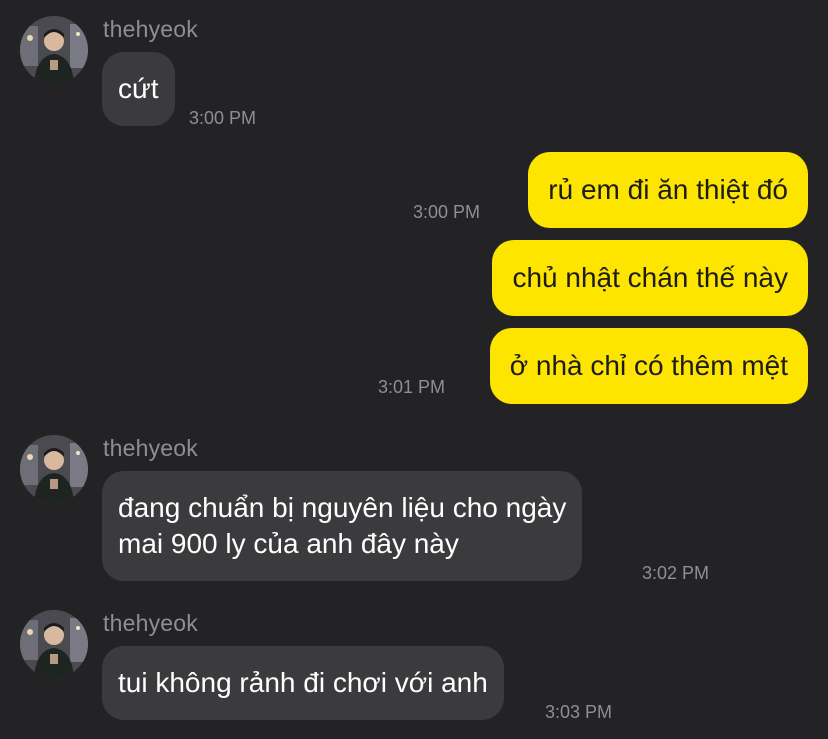 The height and width of the screenshot is (739, 828). What do you see at coordinates (579, 712) in the screenshot?
I see `message-timestamp: 3:03 PM` at bounding box center [579, 712].